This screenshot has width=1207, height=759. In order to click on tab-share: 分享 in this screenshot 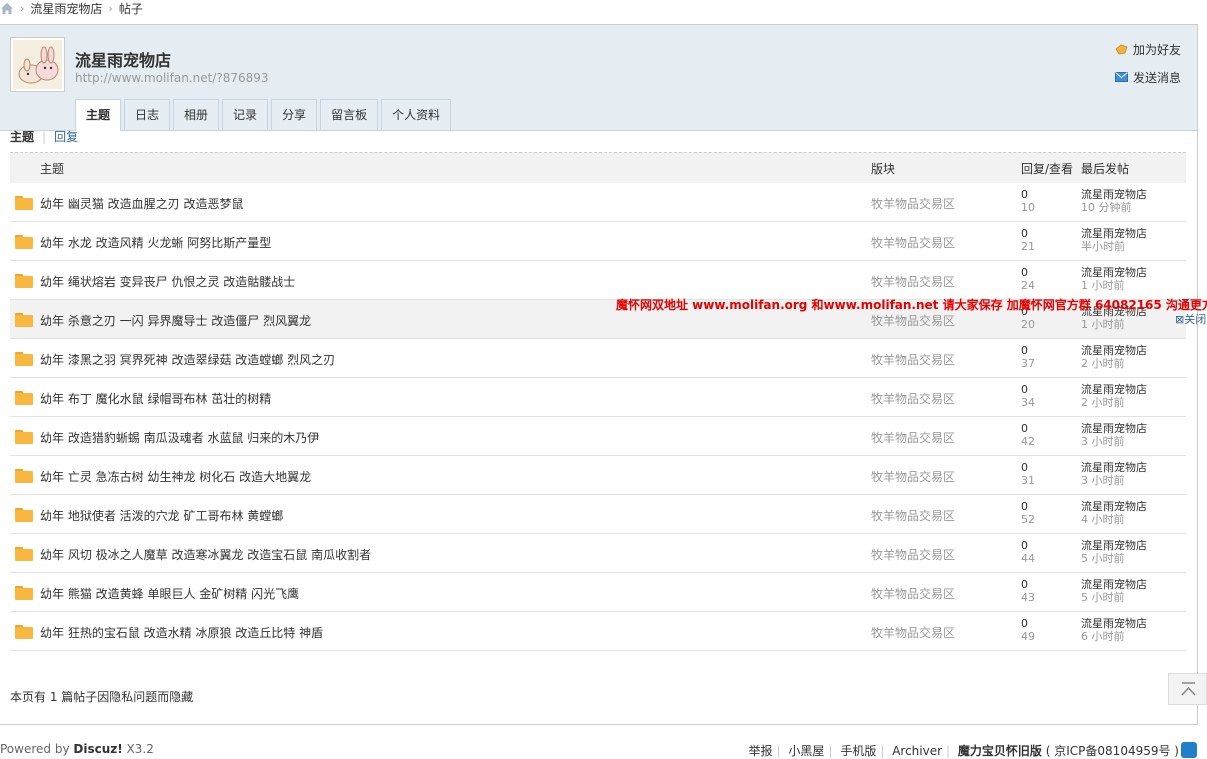, I will do `click(294, 114)`.